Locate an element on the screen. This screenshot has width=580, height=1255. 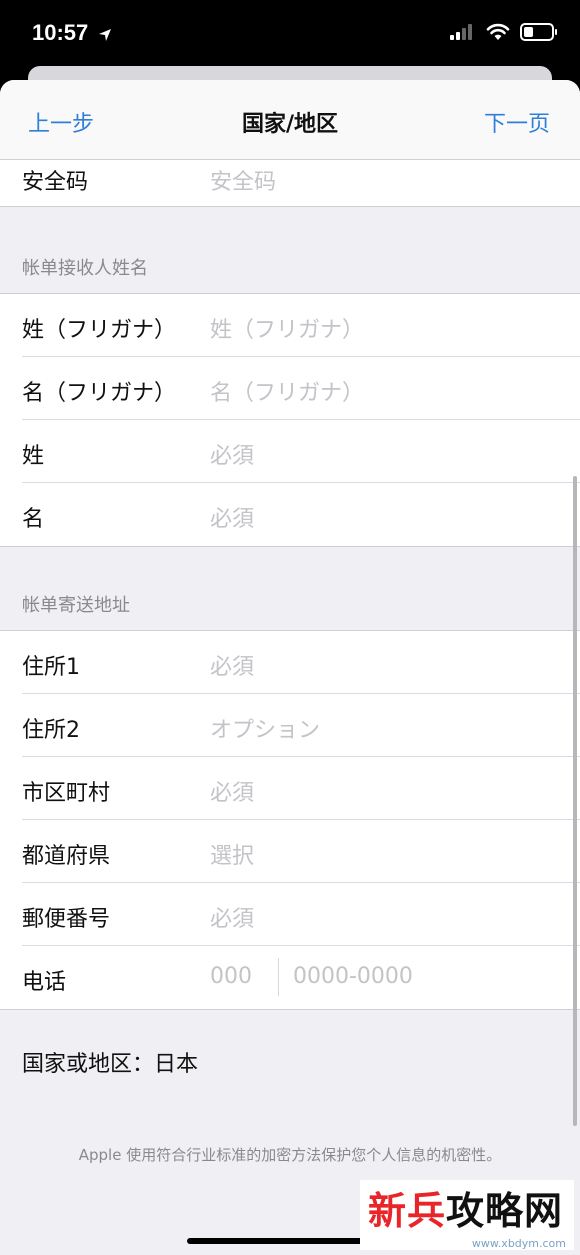
last-name-input: 必須 is located at coordinates (232, 454).